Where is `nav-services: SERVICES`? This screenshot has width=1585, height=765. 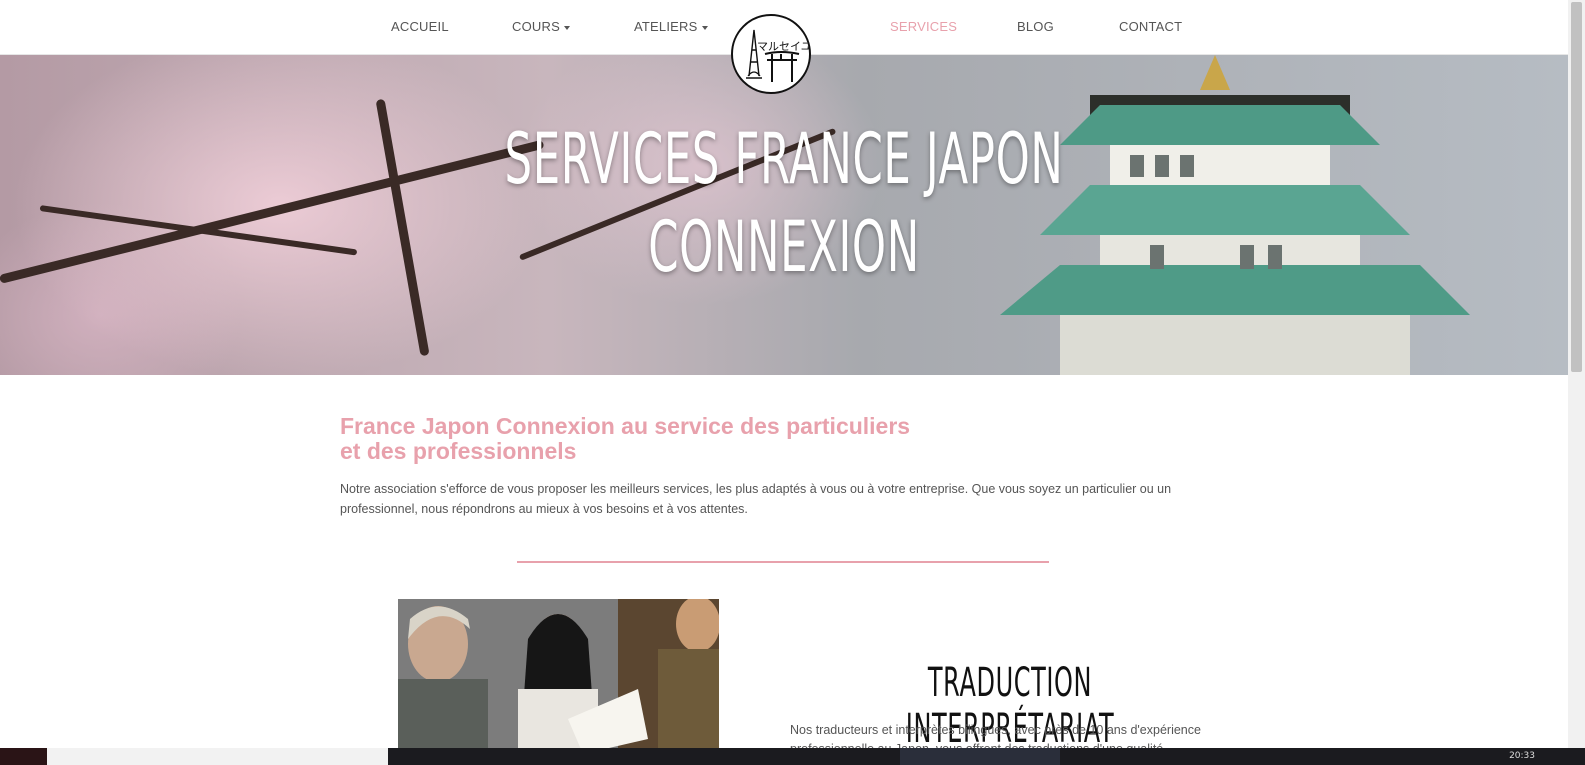
nav-services: SERVICES is located at coordinates (923, 26).